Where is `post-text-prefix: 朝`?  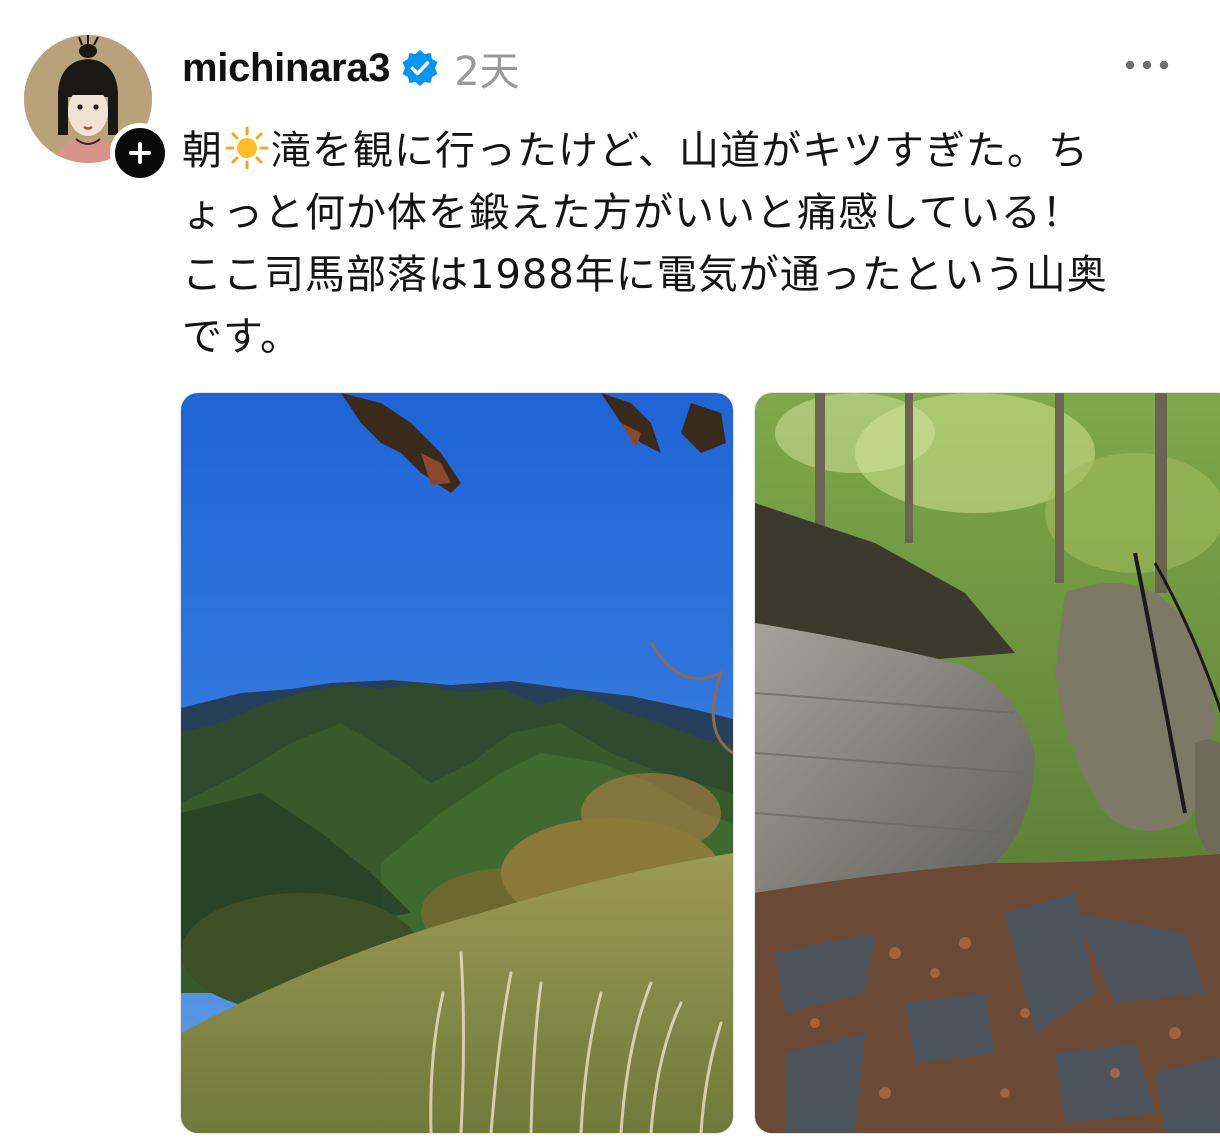
post-text-prefix: 朝 is located at coordinates (202, 151).